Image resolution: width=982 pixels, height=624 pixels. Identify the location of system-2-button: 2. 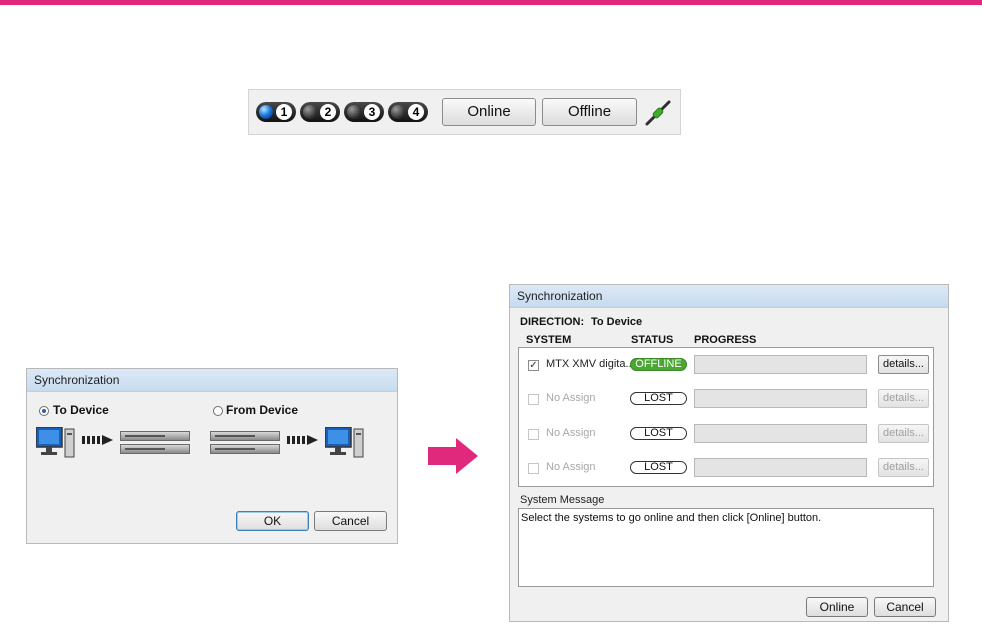
(320, 112).